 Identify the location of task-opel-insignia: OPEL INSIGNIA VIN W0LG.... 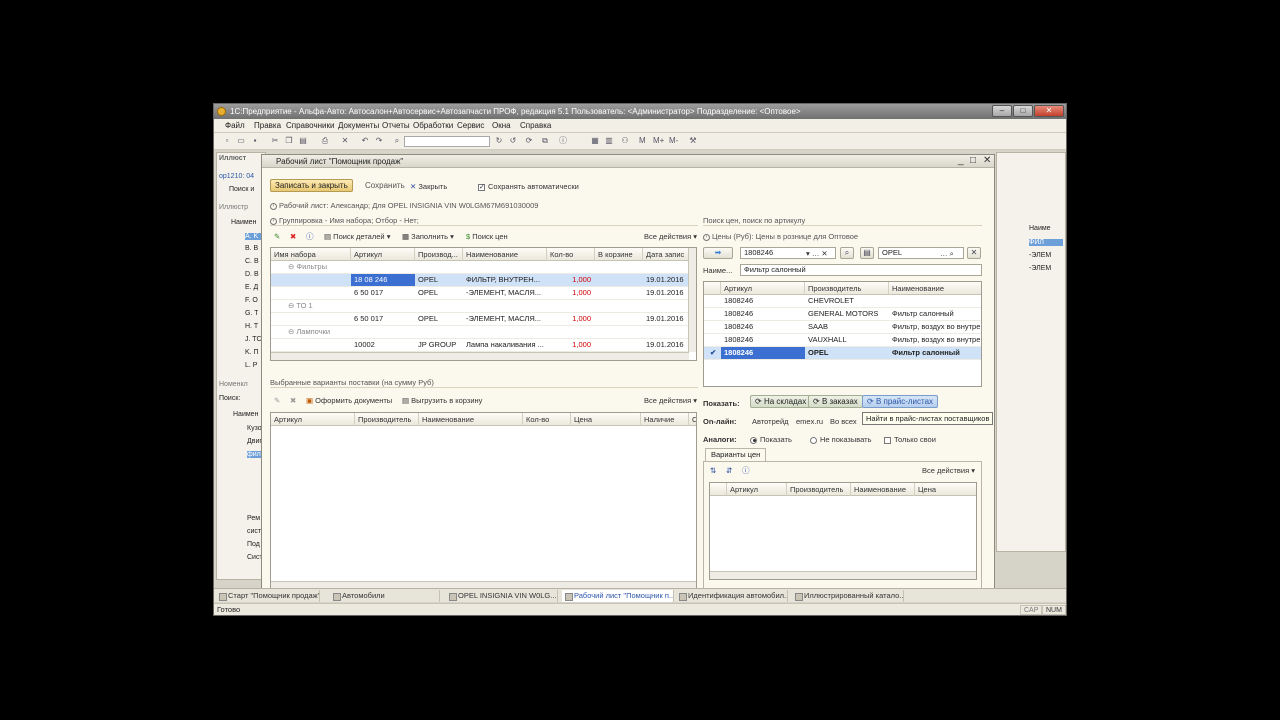
(502, 596).